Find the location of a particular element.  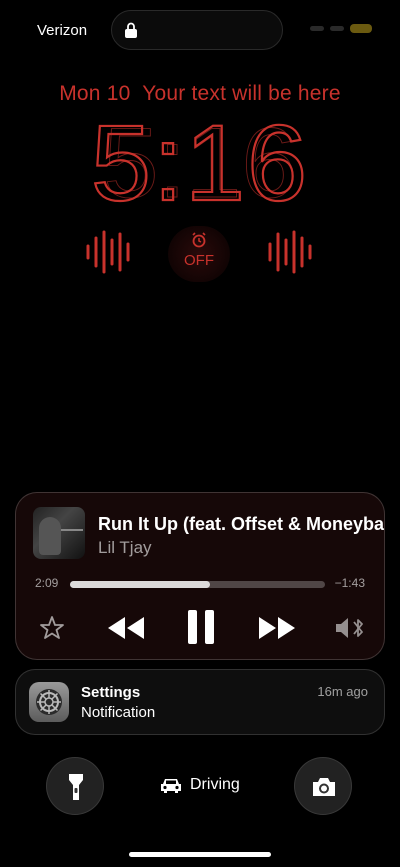

airplay-bluetooth-icon is located at coordinates (350, 628).